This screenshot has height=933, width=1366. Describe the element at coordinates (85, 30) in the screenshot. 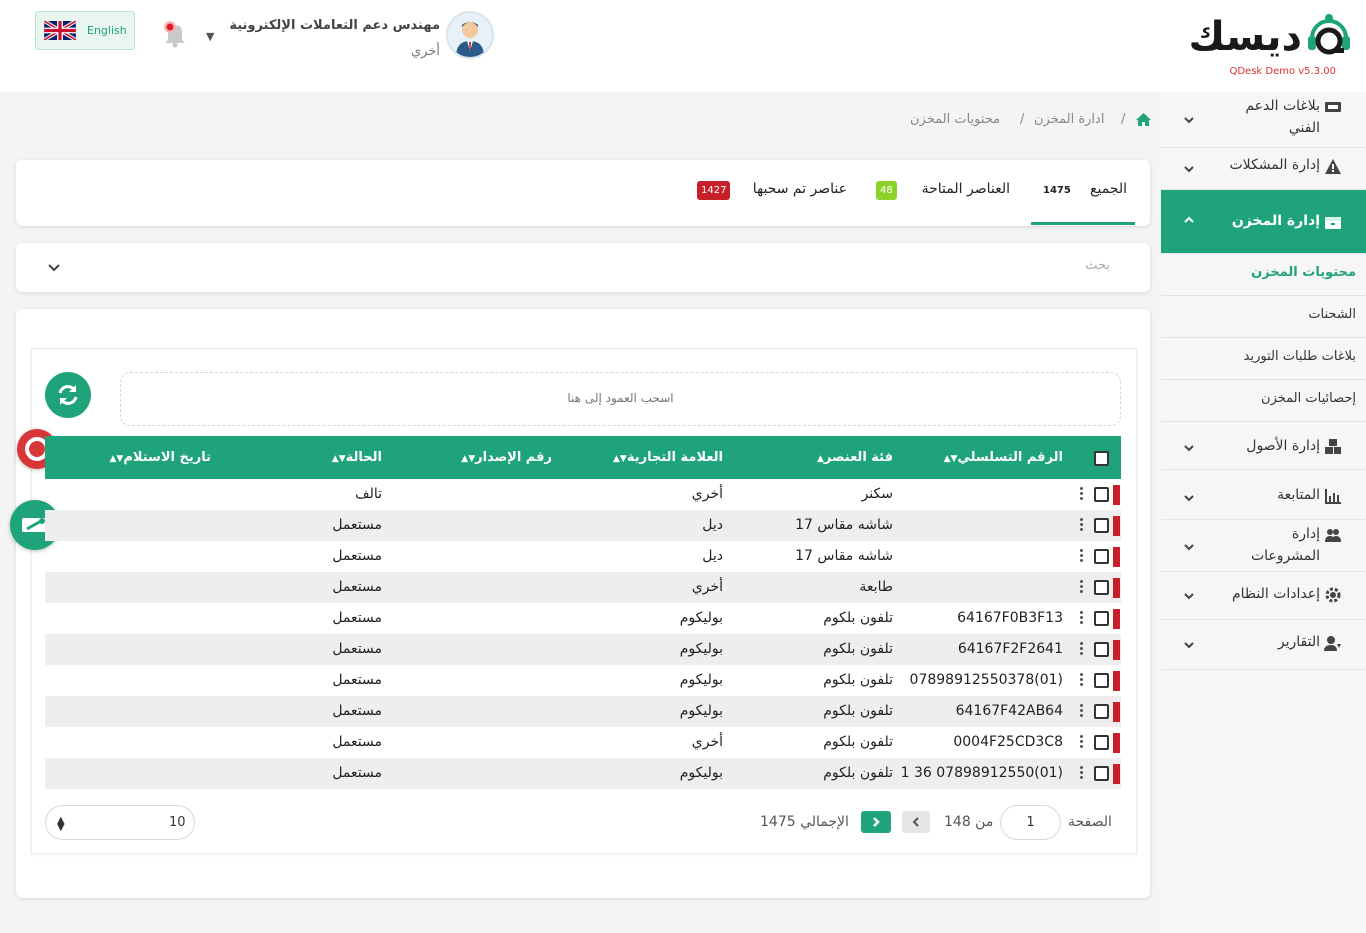

I see `language-switch-button: English` at that location.